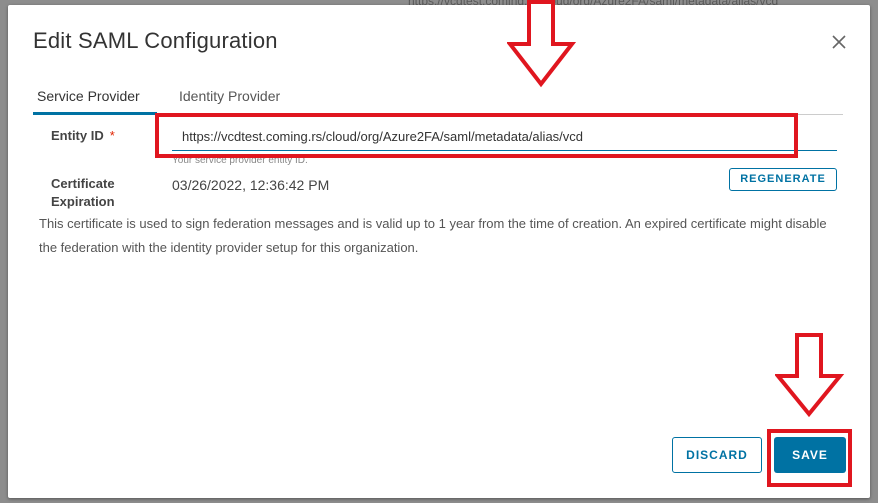 Image resolution: width=878 pixels, height=503 pixels. I want to click on entity-id-label-text: Entity ID, so click(77, 135).